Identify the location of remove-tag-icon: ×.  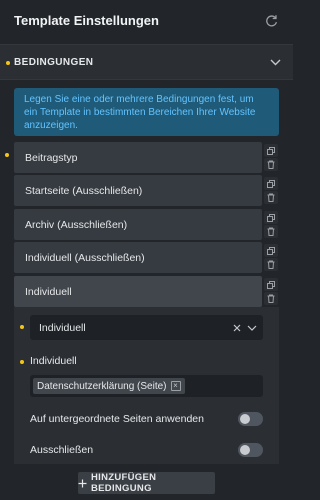
(175, 386).